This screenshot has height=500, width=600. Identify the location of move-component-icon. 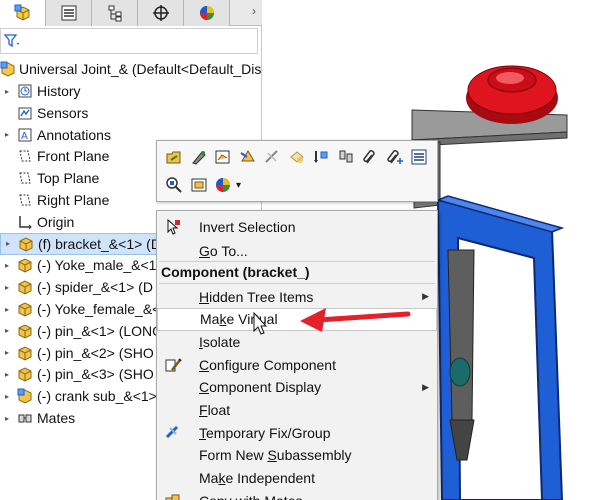
(346, 157).